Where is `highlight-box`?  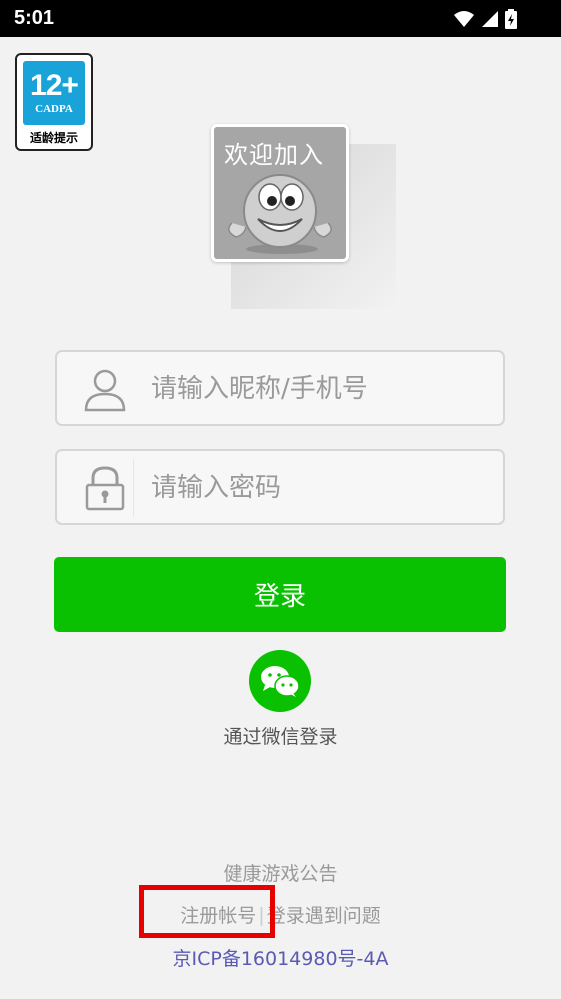
highlight-box is located at coordinates (207, 911).